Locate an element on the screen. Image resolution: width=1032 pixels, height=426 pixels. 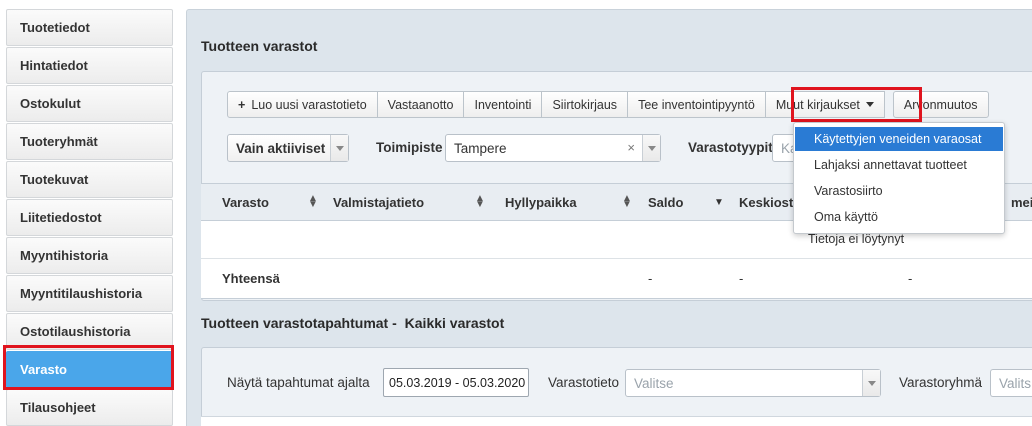
active-filter-value: Vain aktiiviset is located at coordinates (281, 148).